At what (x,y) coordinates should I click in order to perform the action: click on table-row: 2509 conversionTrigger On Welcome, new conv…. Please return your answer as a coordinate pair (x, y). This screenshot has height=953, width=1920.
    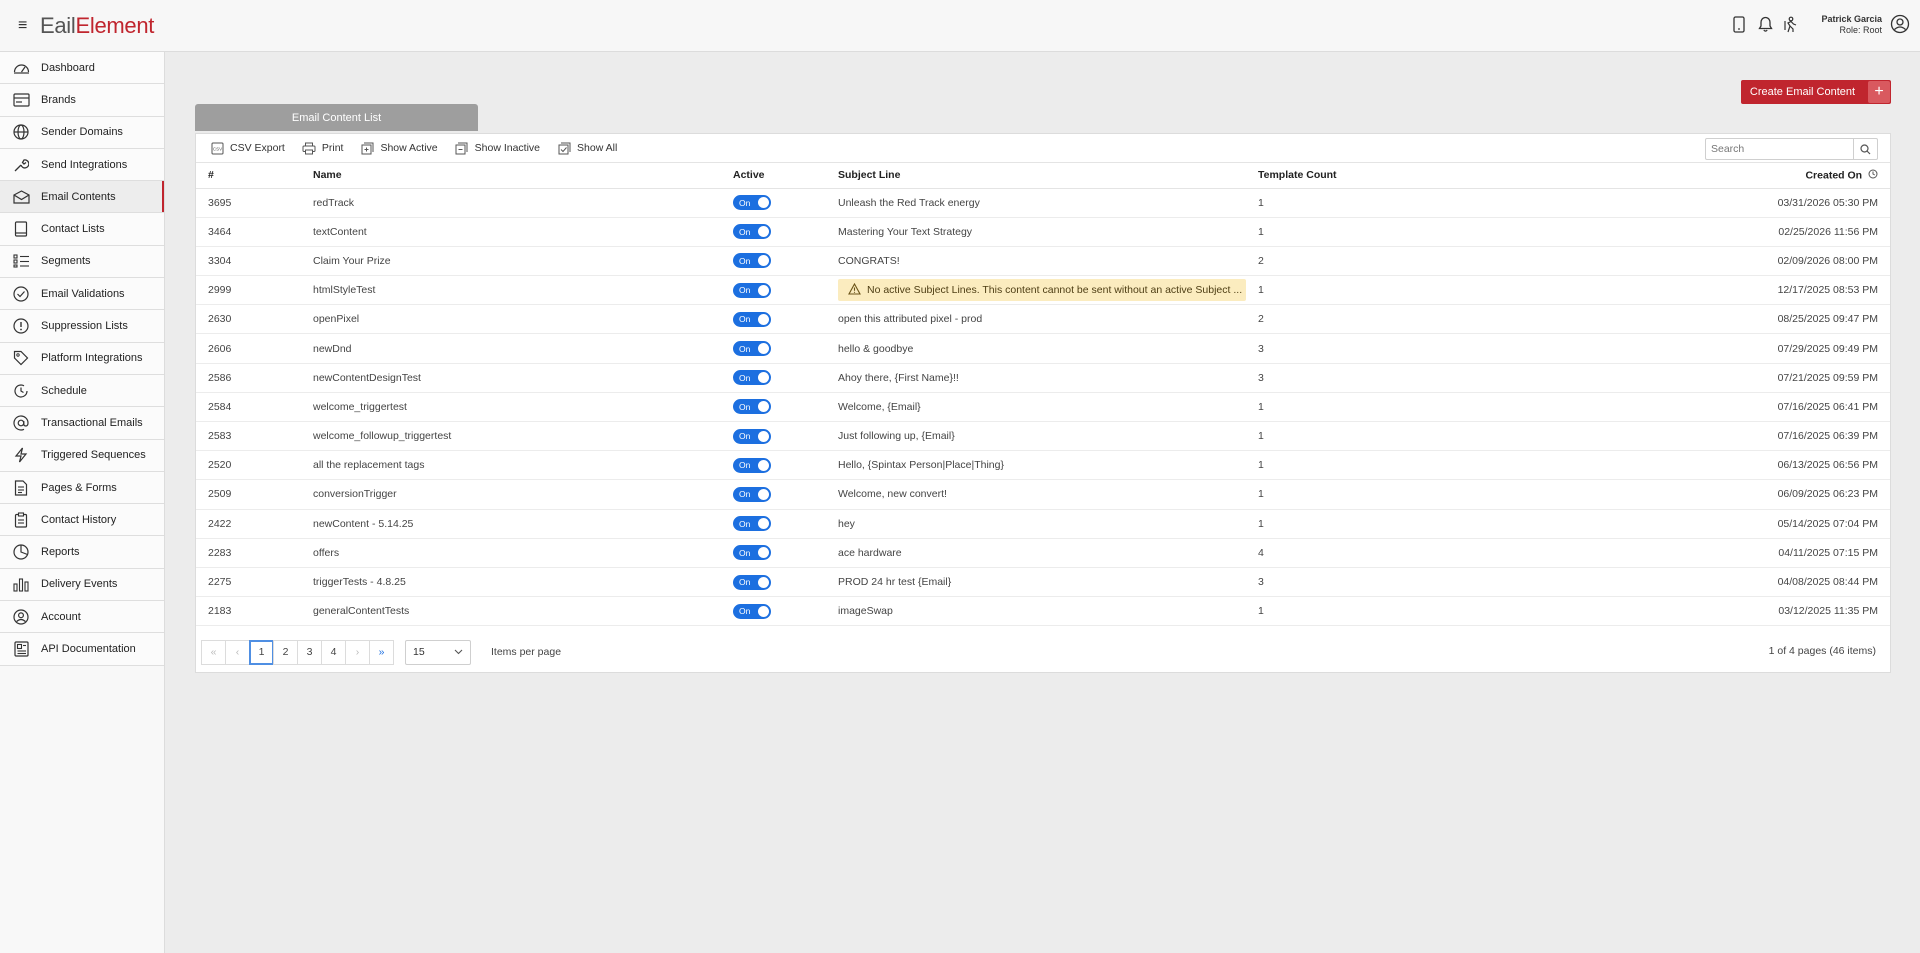
    Looking at the image, I should click on (1043, 494).